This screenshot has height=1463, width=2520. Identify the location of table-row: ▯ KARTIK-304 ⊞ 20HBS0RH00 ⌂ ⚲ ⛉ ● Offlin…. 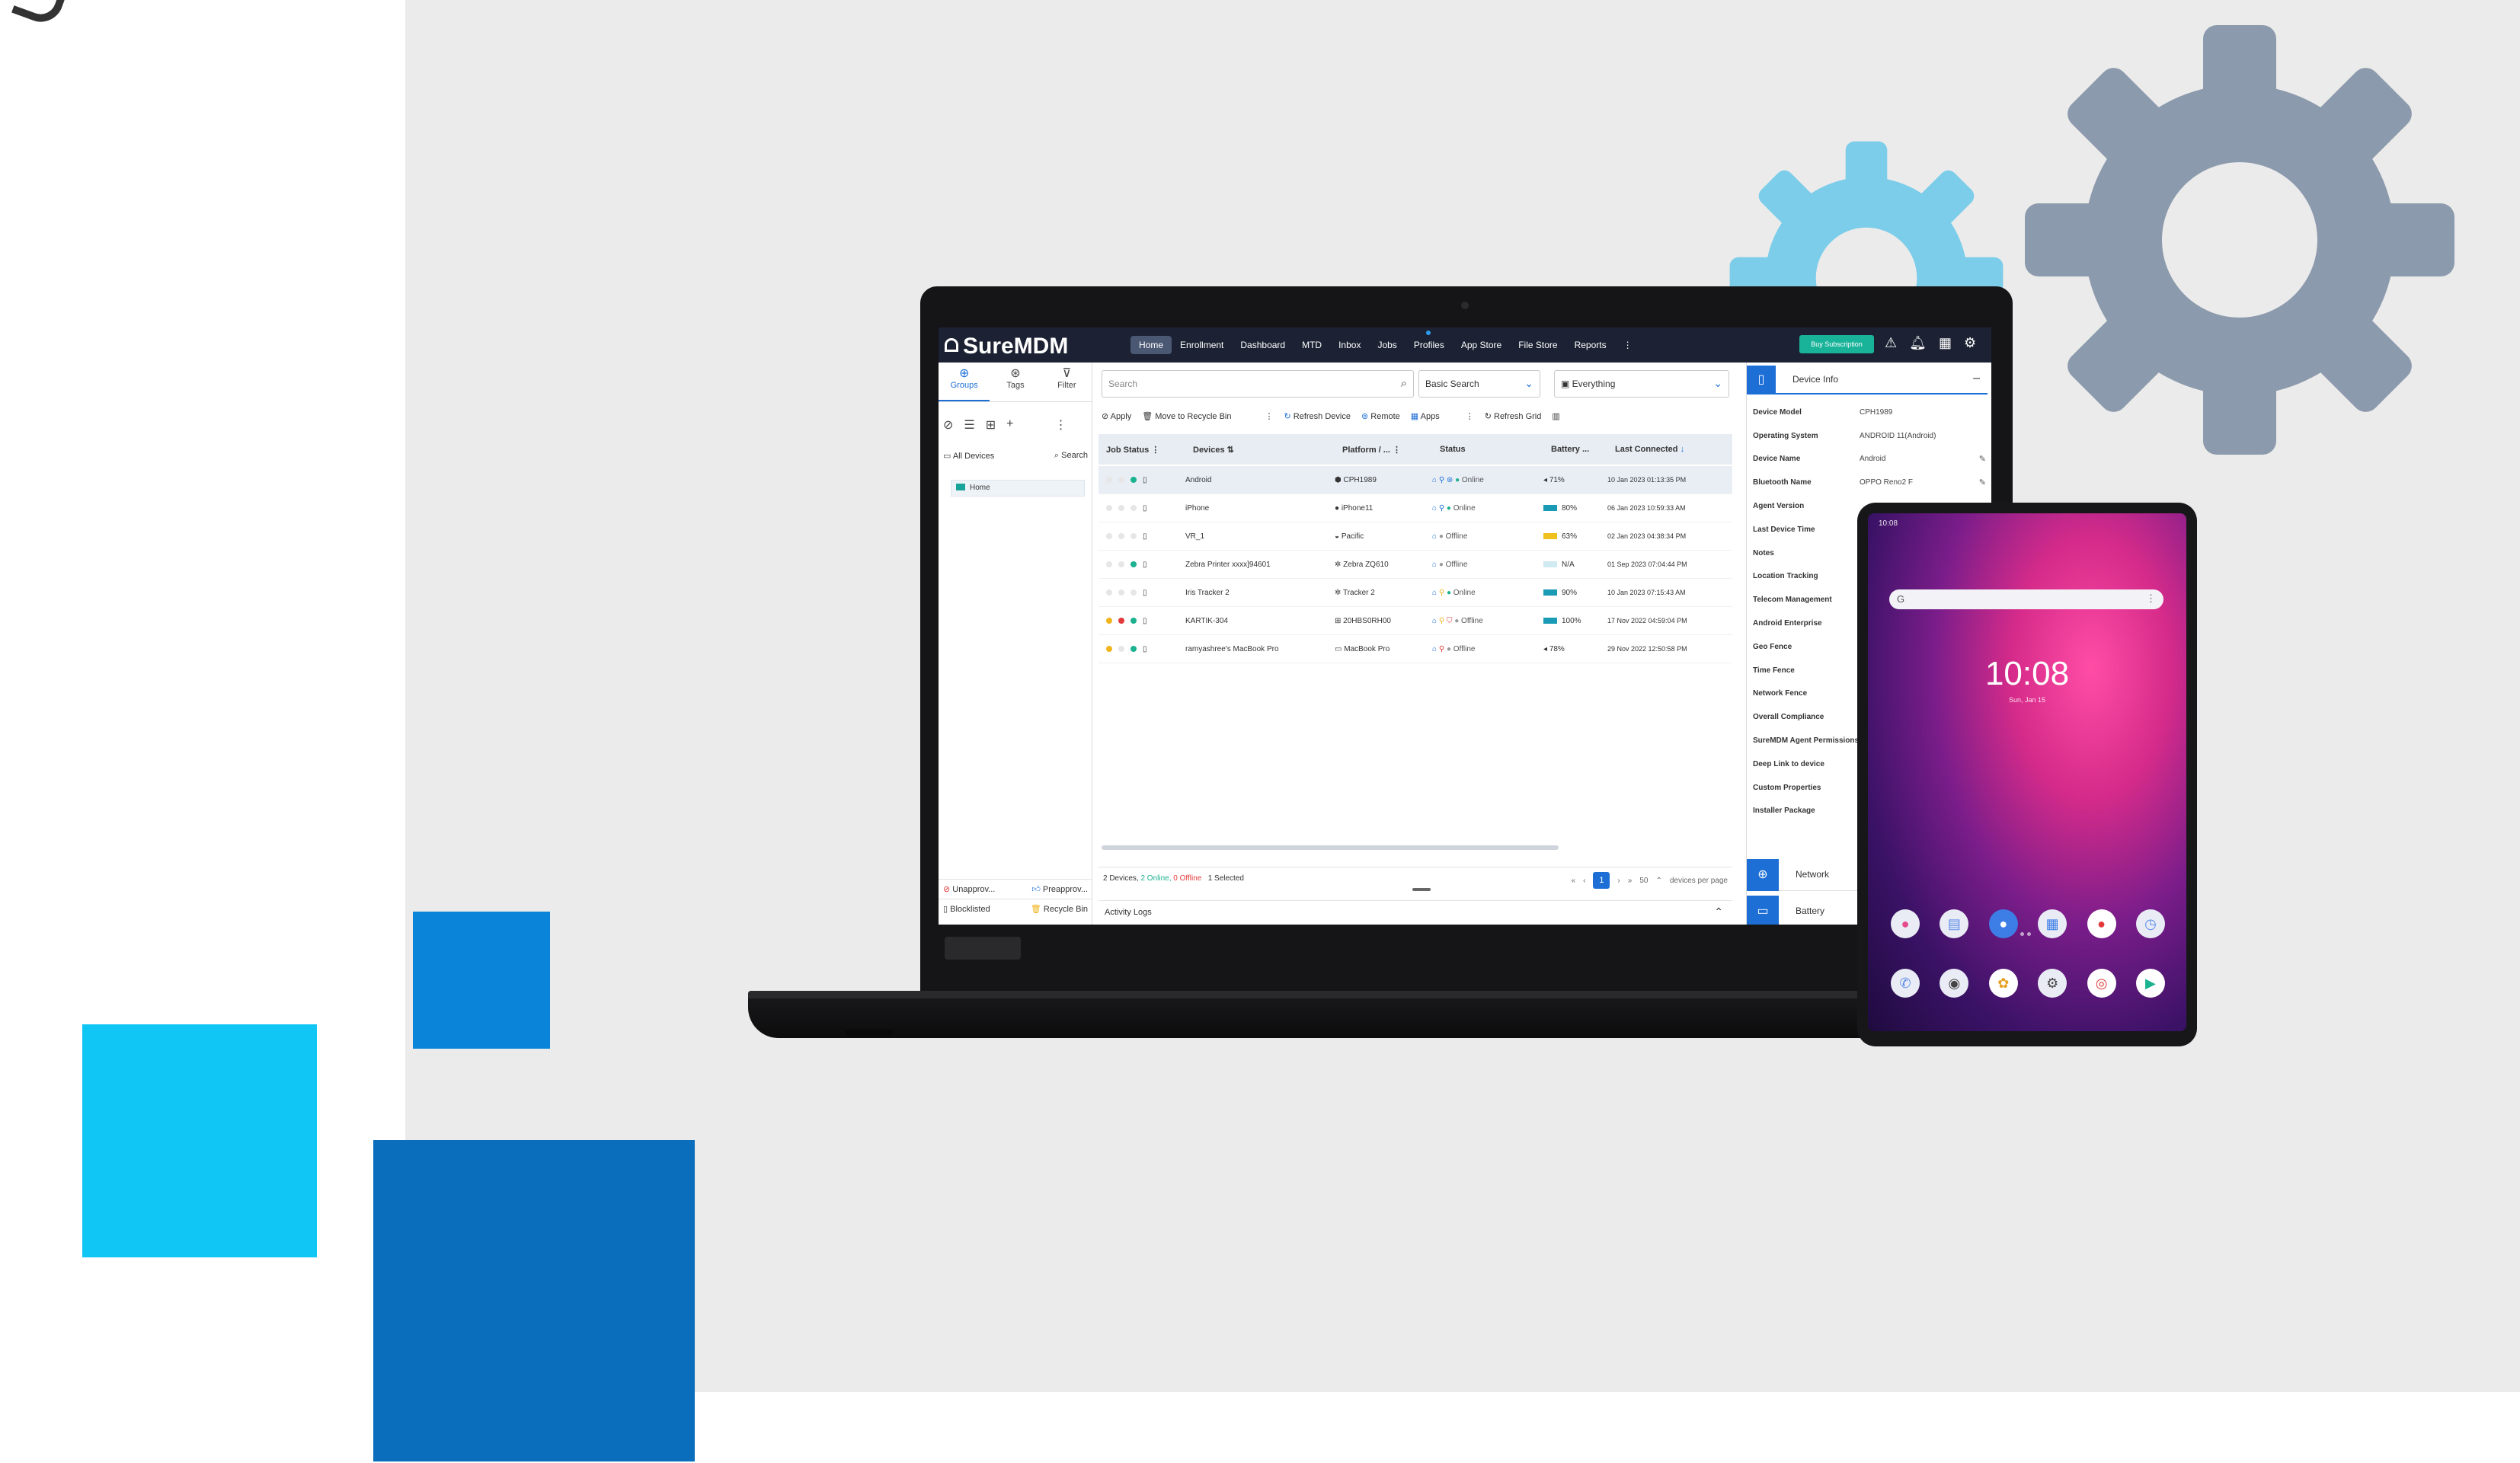
(1415, 621).